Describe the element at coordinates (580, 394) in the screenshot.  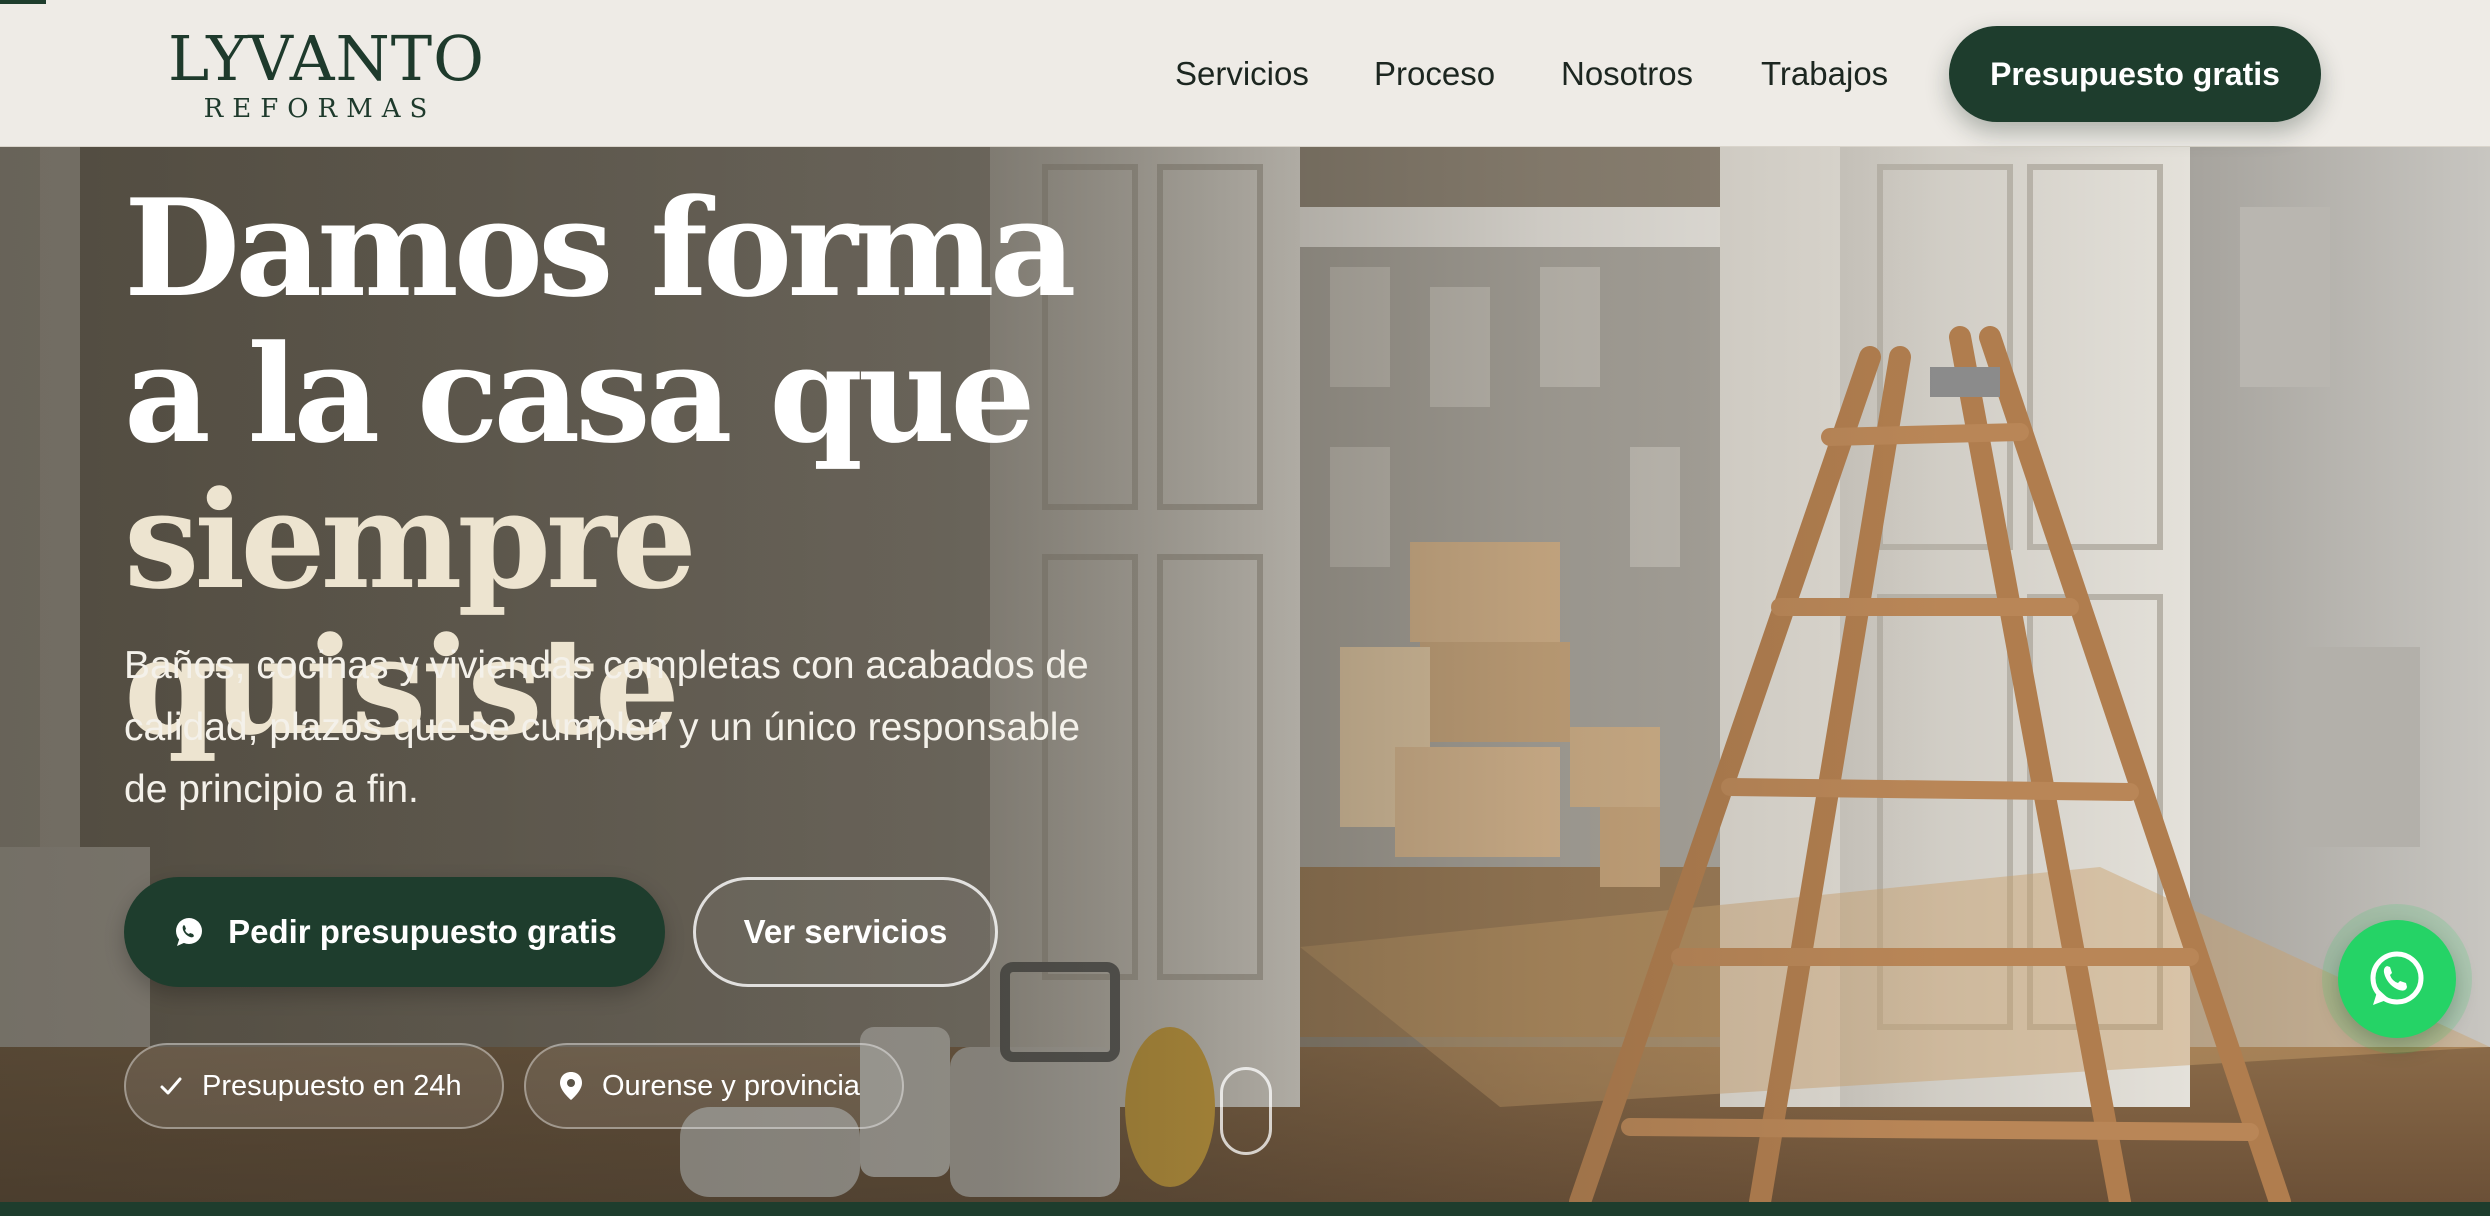
I see `headline-line-2: a la casa que` at that location.